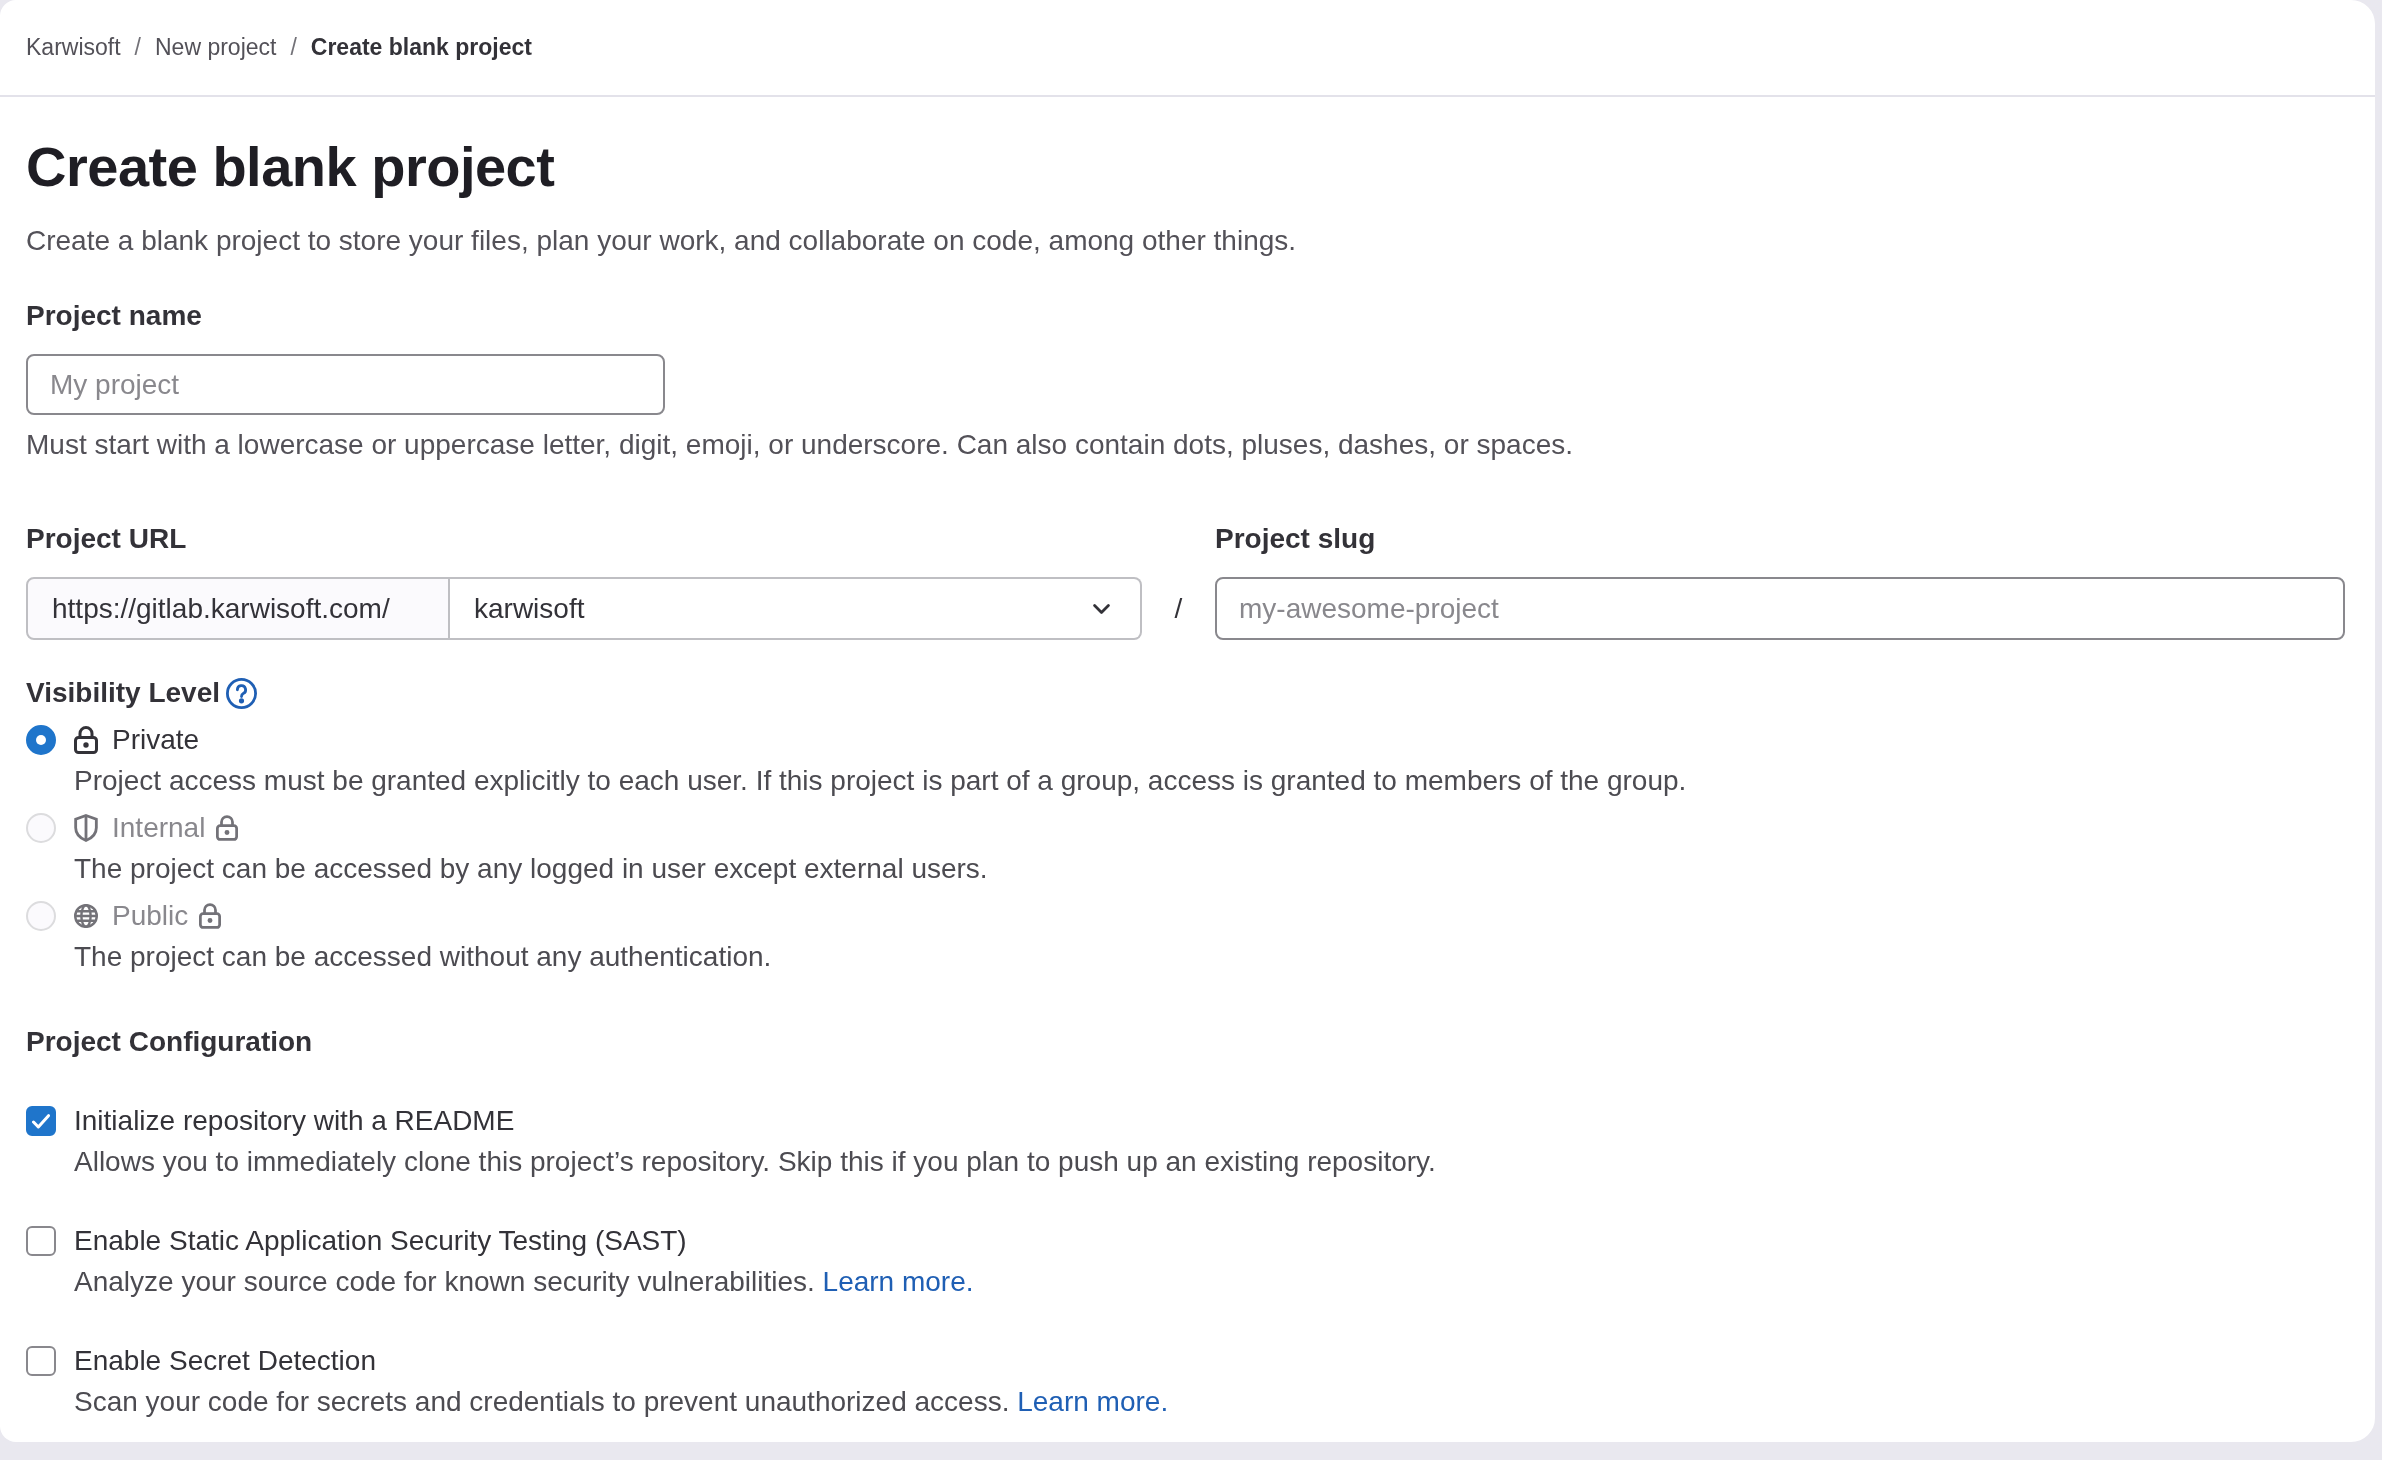 This screenshot has height=1460, width=2382. Describe the element at coordinates (294, 1121) in the screenshot. I see `option-label: Initialize repository with a README` at that location.